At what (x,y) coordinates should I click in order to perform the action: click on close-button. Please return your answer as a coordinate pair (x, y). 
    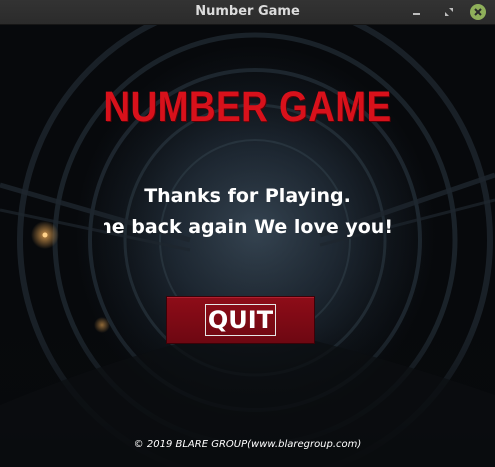
    Looking at the image, I should click on (478, 12).